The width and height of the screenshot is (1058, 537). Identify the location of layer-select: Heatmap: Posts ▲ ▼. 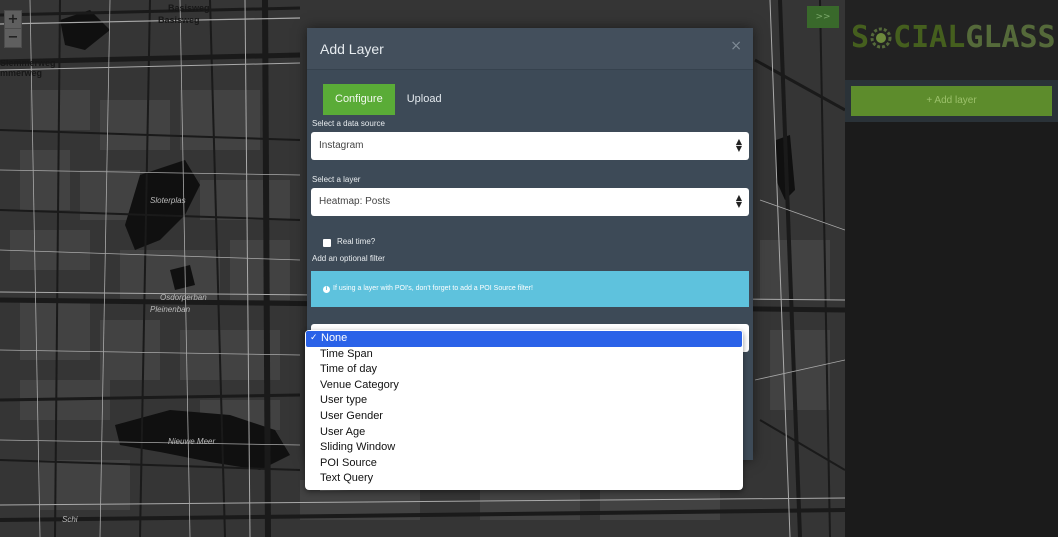
(530, 202).